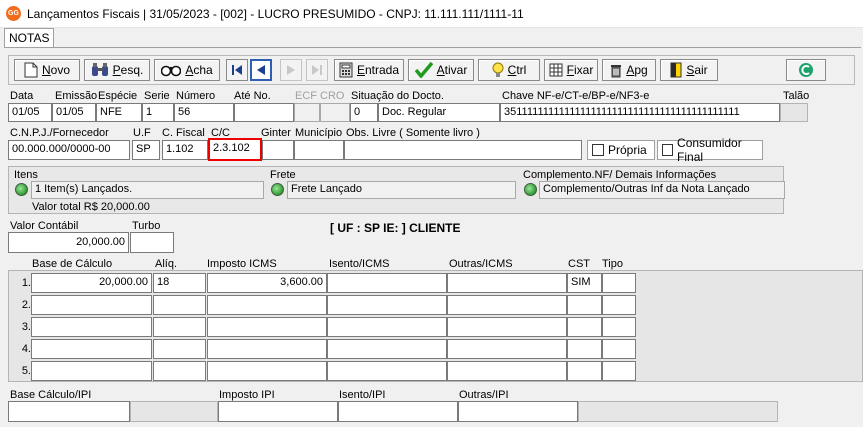 The height and width of the screenshot is (427, 863). Describe the element at coordinates (621, 150) in the screenshot. I see `propria-checkbox: Própria` at that location.